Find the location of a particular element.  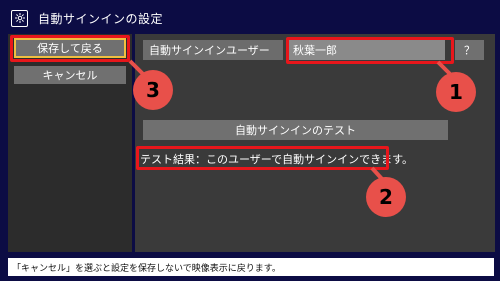

help-button: ？ is located at coordinates (469, 50).